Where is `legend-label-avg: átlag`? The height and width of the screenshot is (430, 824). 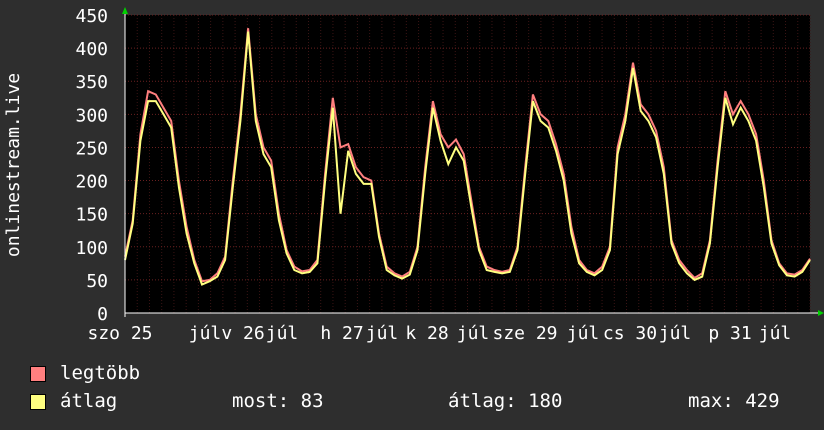
legend-label-avg: átlag is located at coordinates (89, 401).